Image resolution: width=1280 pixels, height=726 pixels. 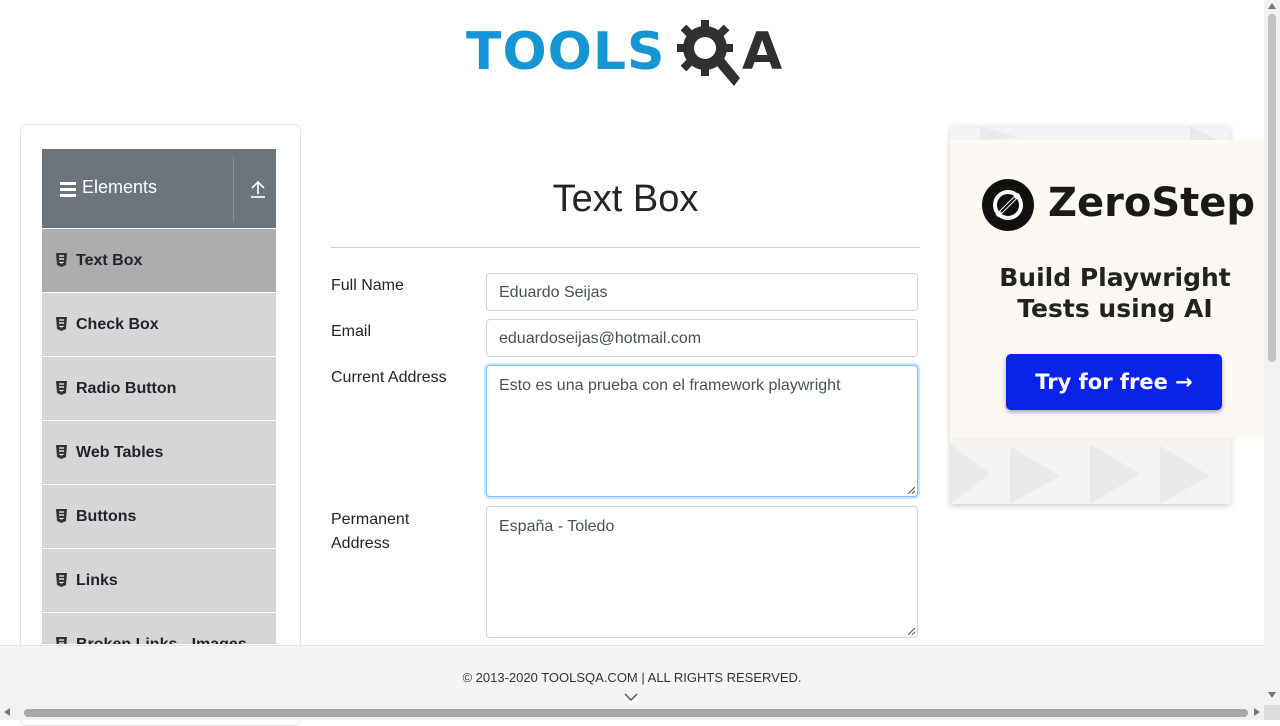 I want to click on ad-headline-line2: Tests using AI, so click(x=1115, y=308).